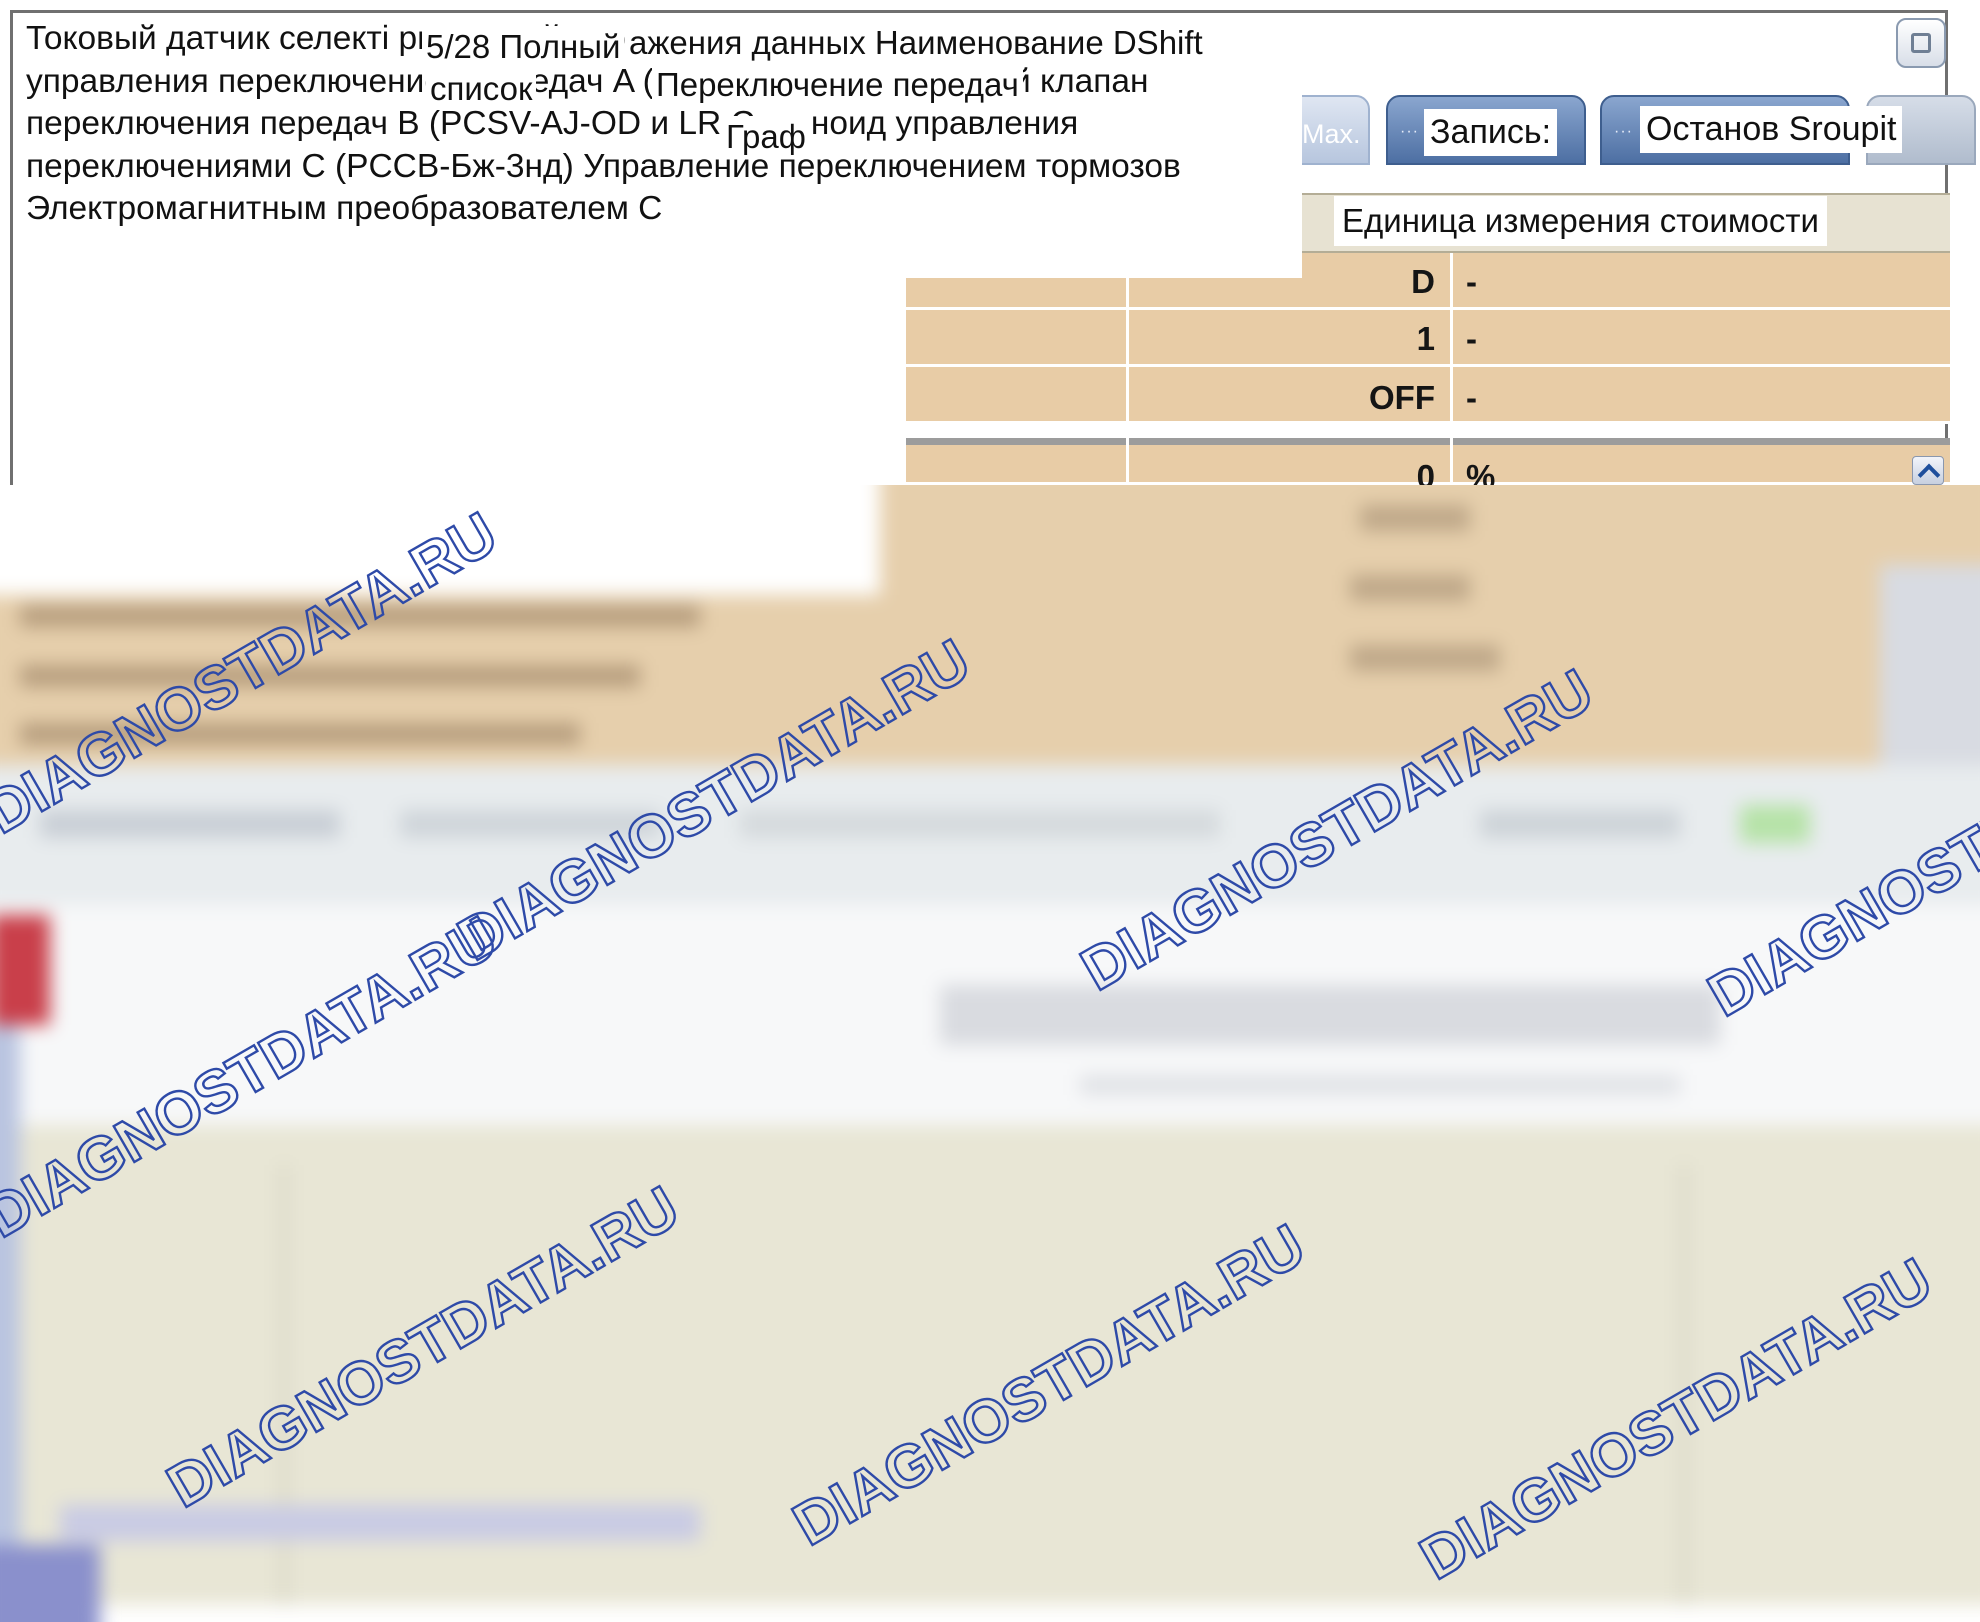 Image resolution: width=1980 pixels, height=1622 pixels. What do you see at coordinates (1580, 221) in the screenshot?
I see `unit-column-header: Единица измерения стоимости` at bounding box center [1580, 221].